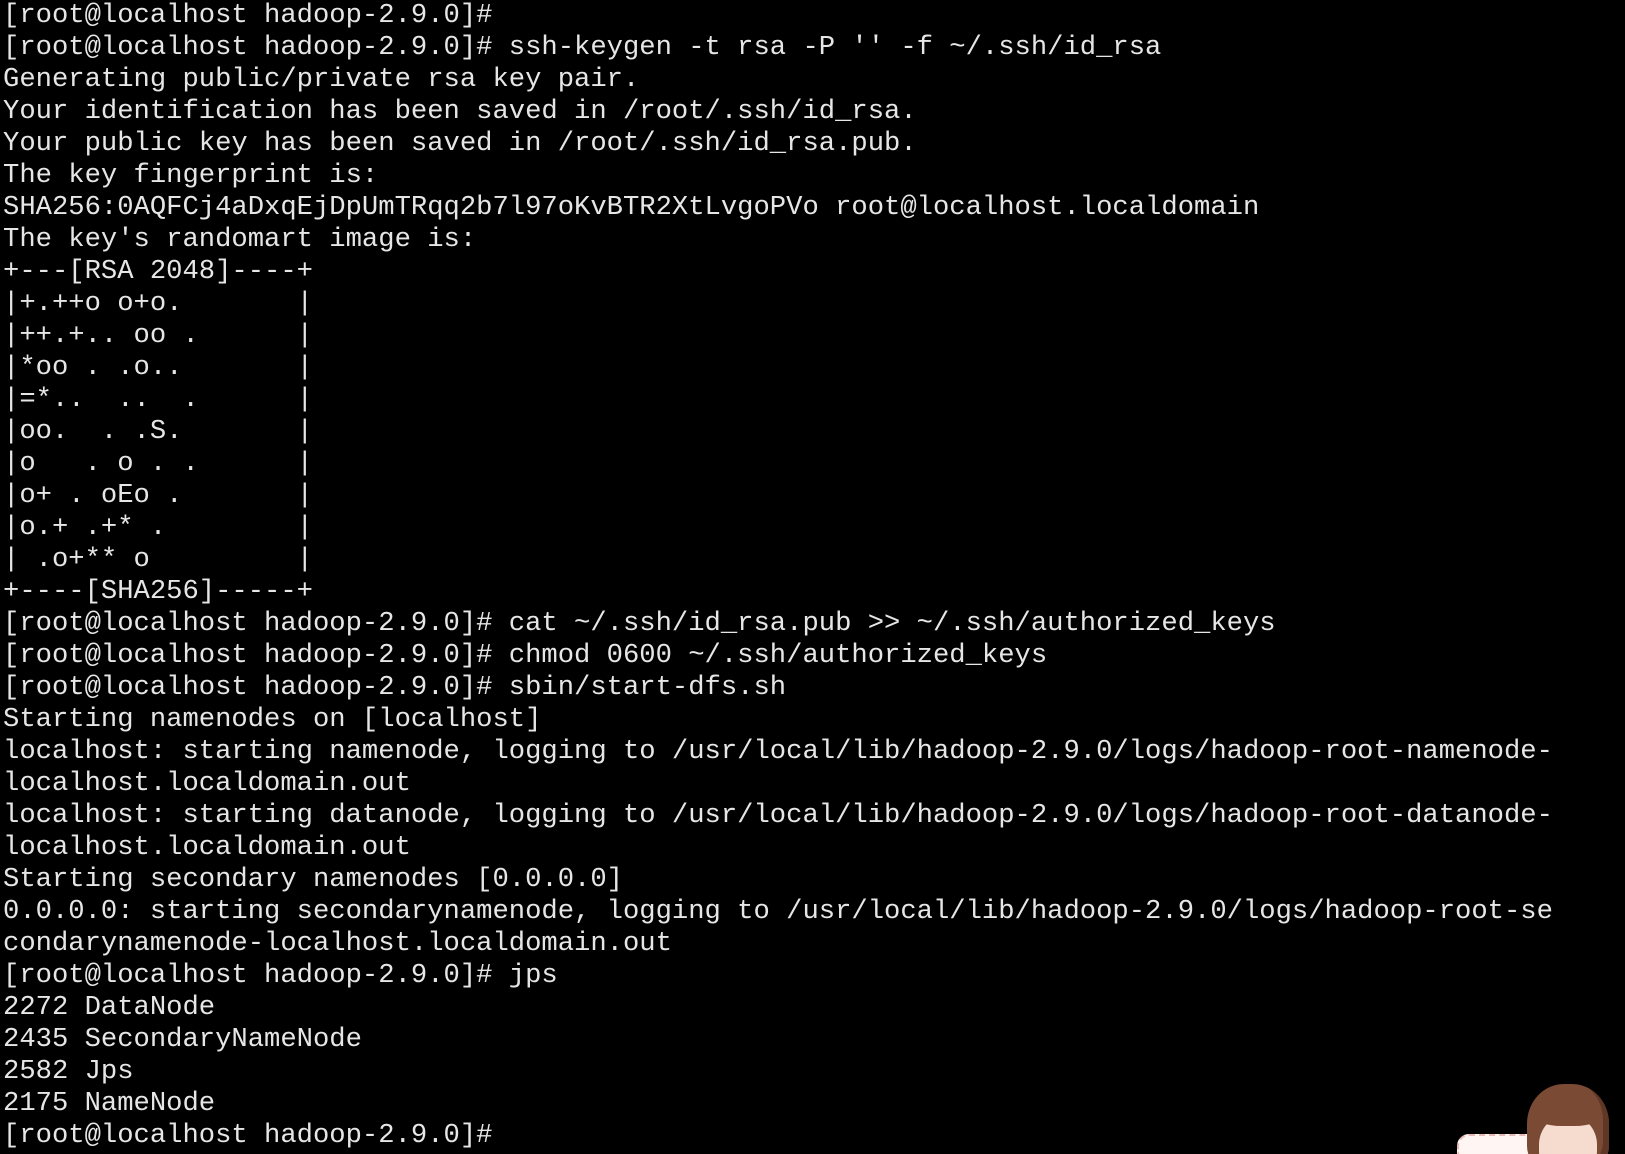 The image size is (1625, 1154). I want to click on randomart-line: |=*.. .. . |, so click(158, 399).